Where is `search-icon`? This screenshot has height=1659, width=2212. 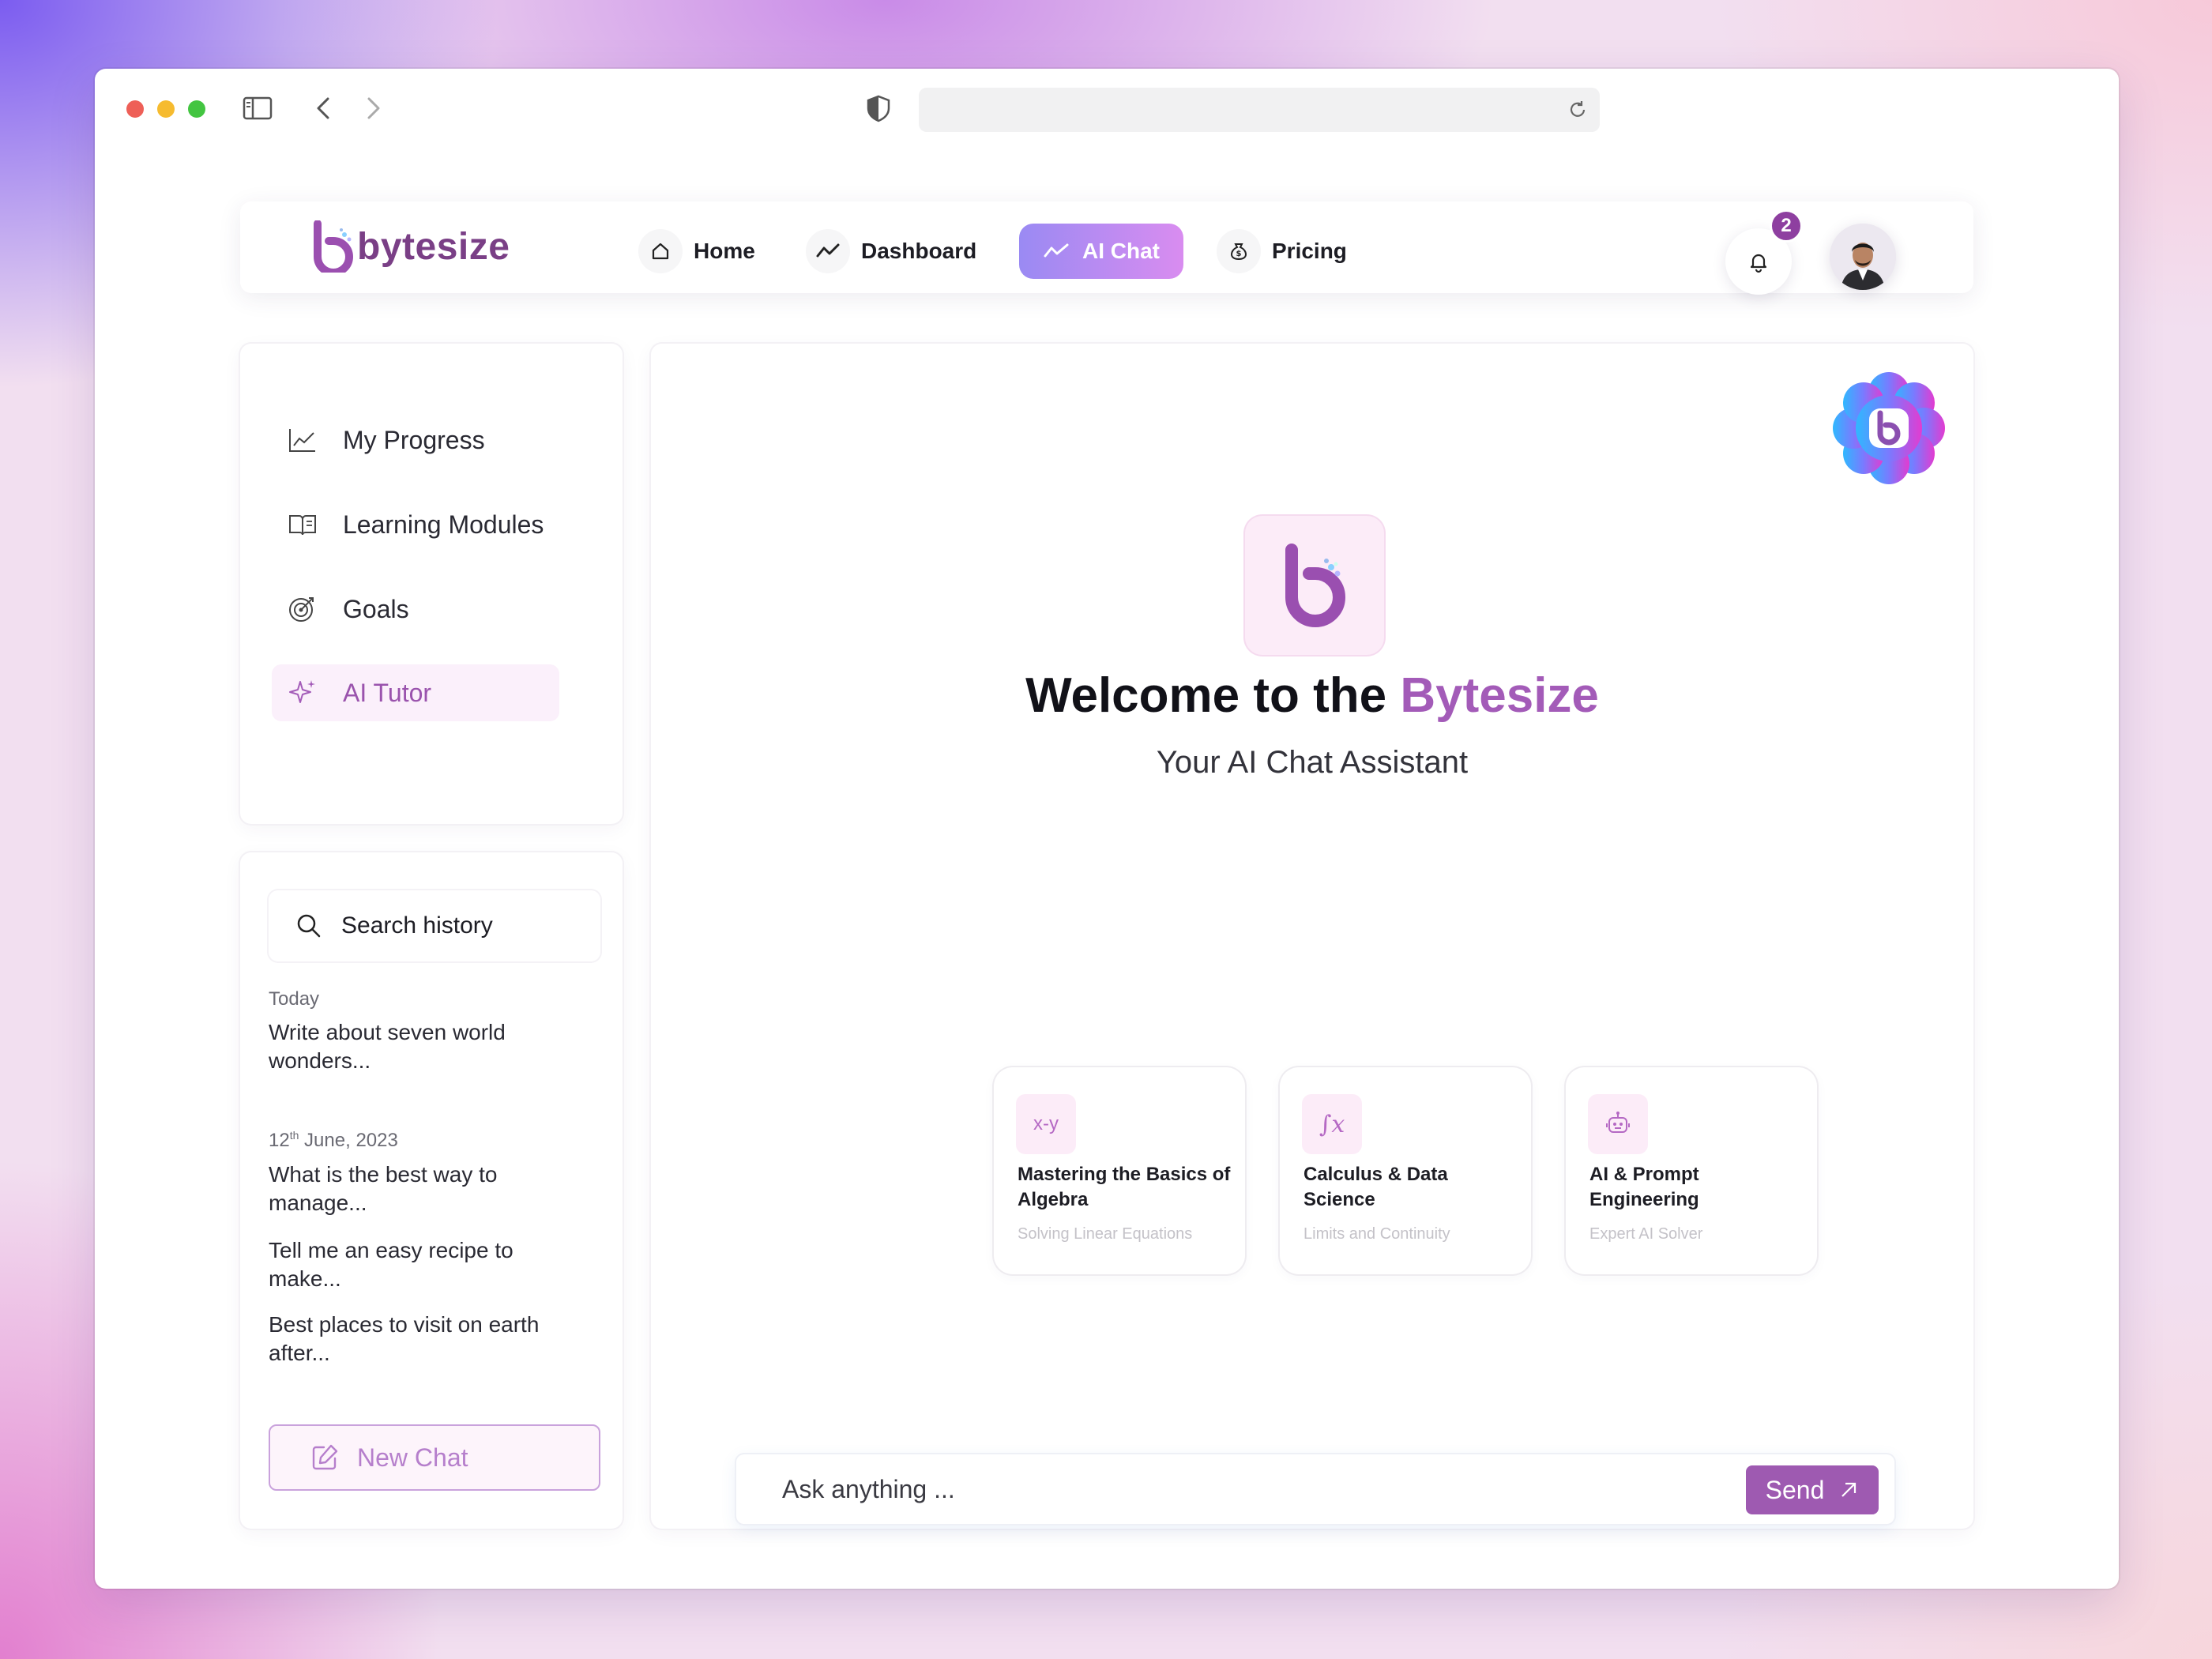
search-icon is located at coordinates (309, 926).